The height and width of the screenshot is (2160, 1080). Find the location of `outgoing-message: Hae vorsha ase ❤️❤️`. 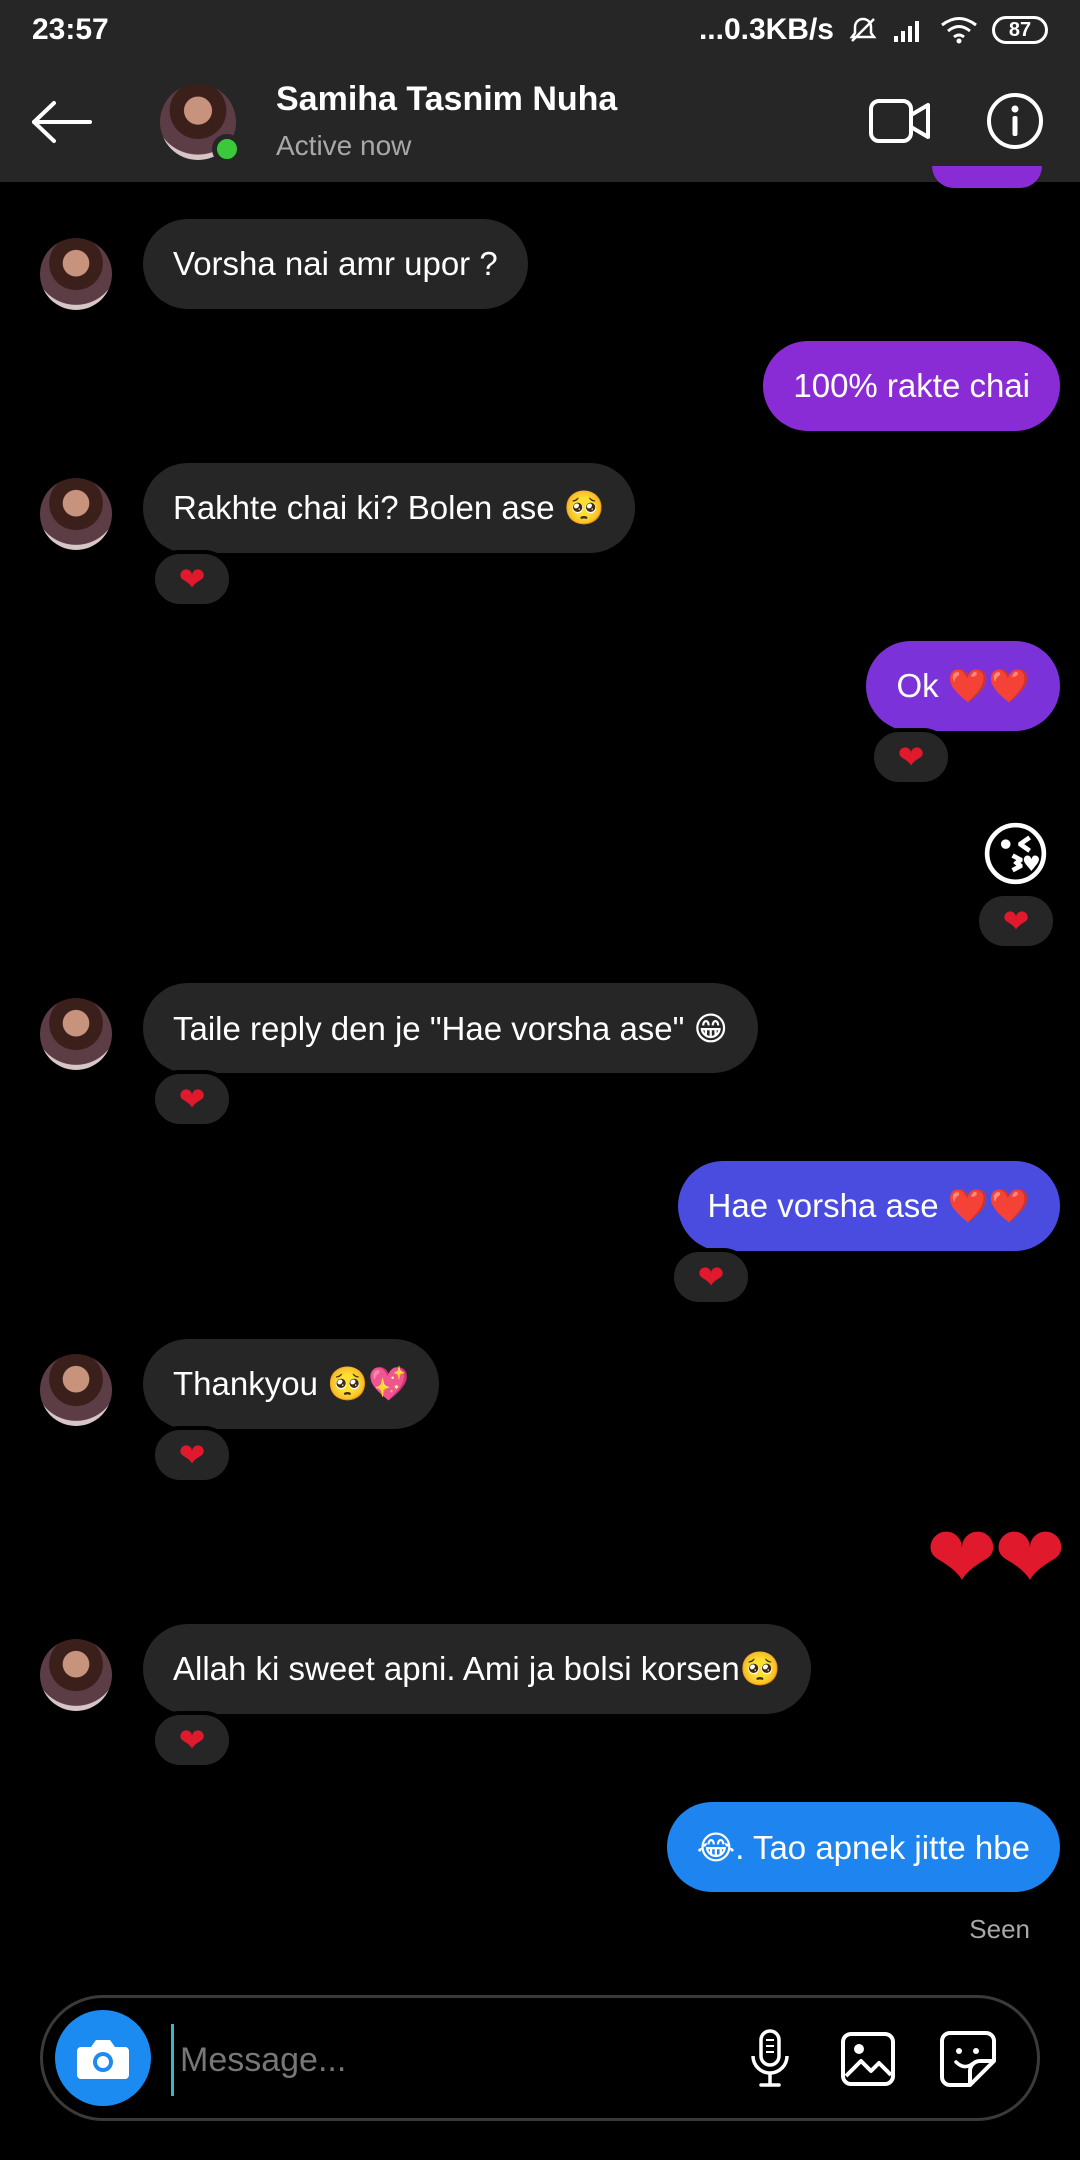

outgoing-message: Hae vorsha ase ❤️❤️ is located at coordinates (868, 1206).